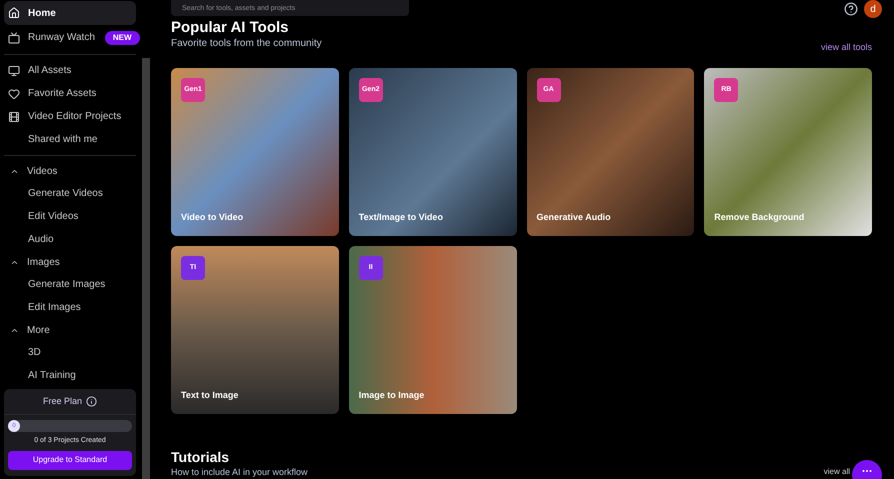  I want to click on section-subtitle: Favorite tools from the community, so click(246, 44).